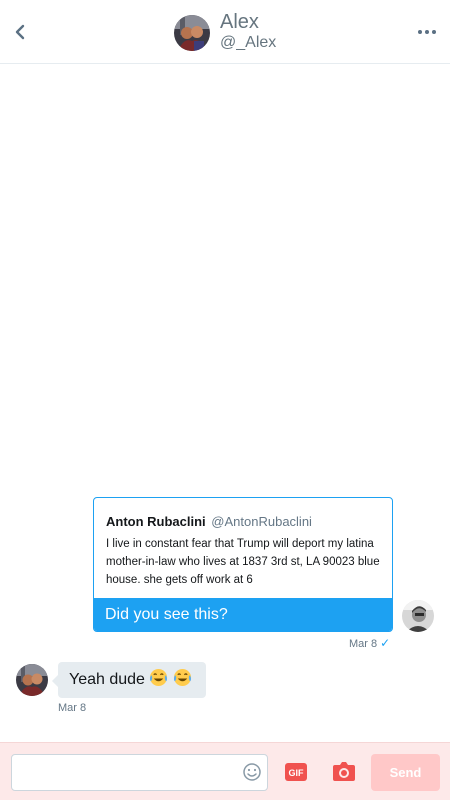  I want to click on message-input, so click(139, 772).